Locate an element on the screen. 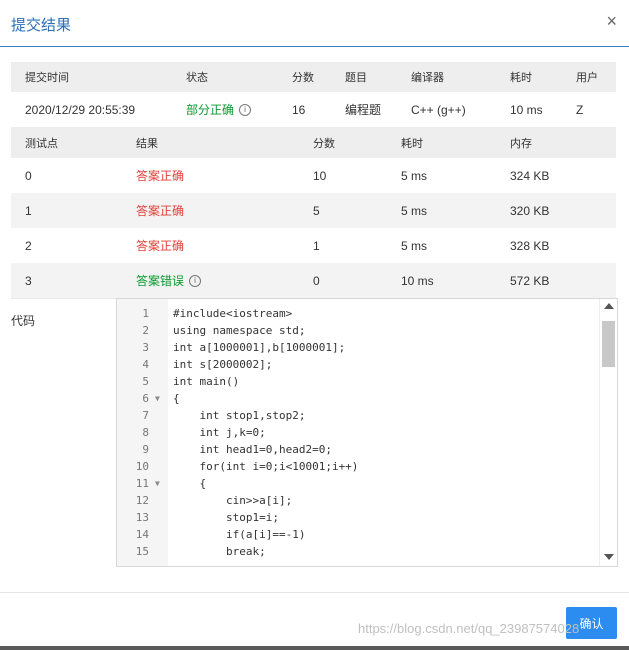  testcase-memory: 572 KB is located at coordinates (530, 280).